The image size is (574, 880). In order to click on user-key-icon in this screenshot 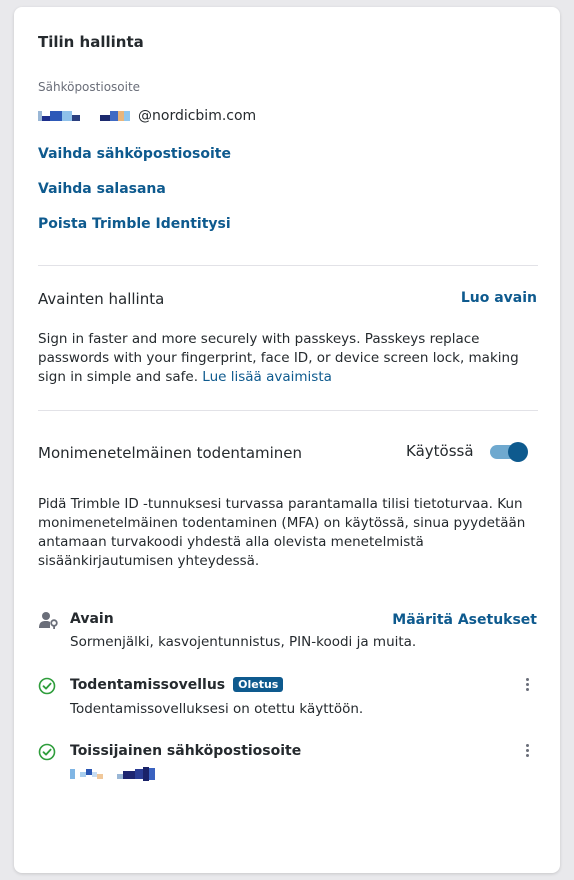, I will do `click(49, 620)`.